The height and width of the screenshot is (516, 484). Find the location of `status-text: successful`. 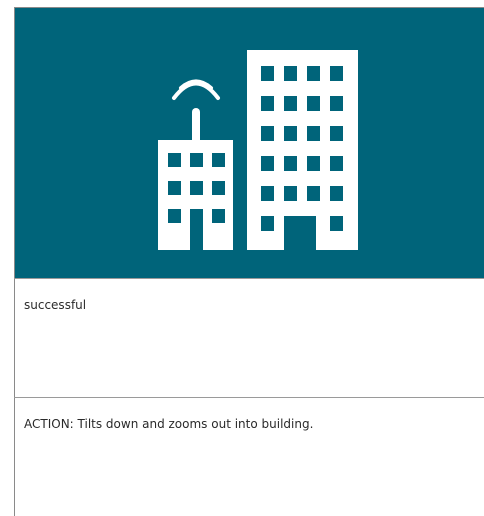

status-text: successful is located at coordinates (55, 305).